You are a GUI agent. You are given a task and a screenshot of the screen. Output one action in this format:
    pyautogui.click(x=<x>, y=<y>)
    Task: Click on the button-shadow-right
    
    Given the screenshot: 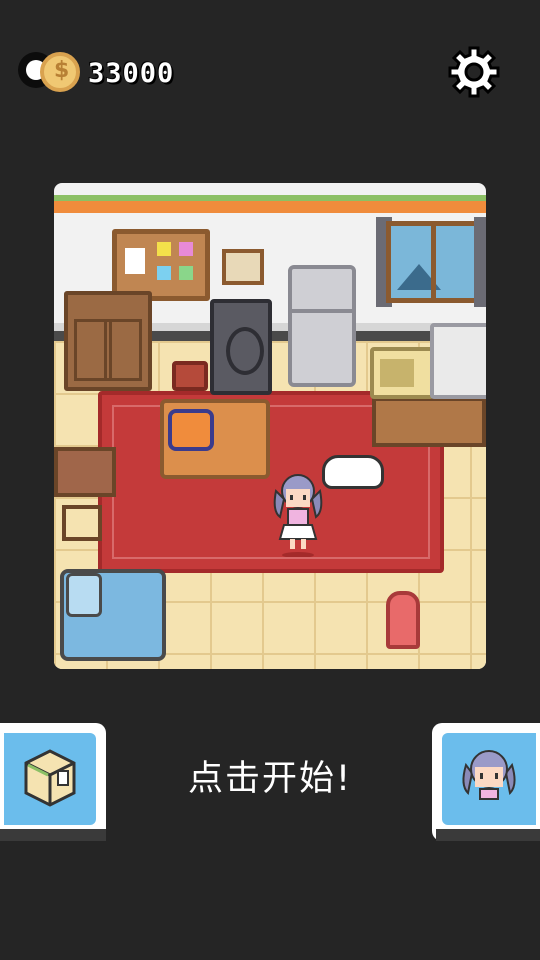 What is the action you would take?
    pyautogui.click(x=488, y=835)
    